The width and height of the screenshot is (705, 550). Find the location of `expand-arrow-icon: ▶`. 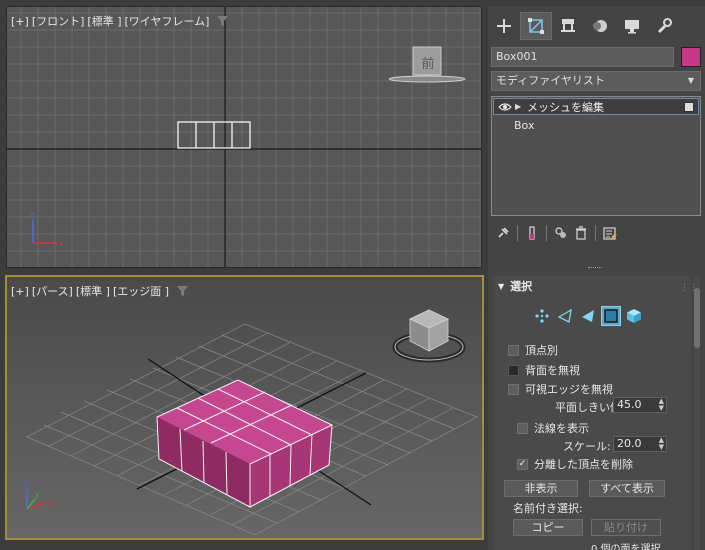

expand-arrow-icon: ▶ is located at coordinates (521, 106).